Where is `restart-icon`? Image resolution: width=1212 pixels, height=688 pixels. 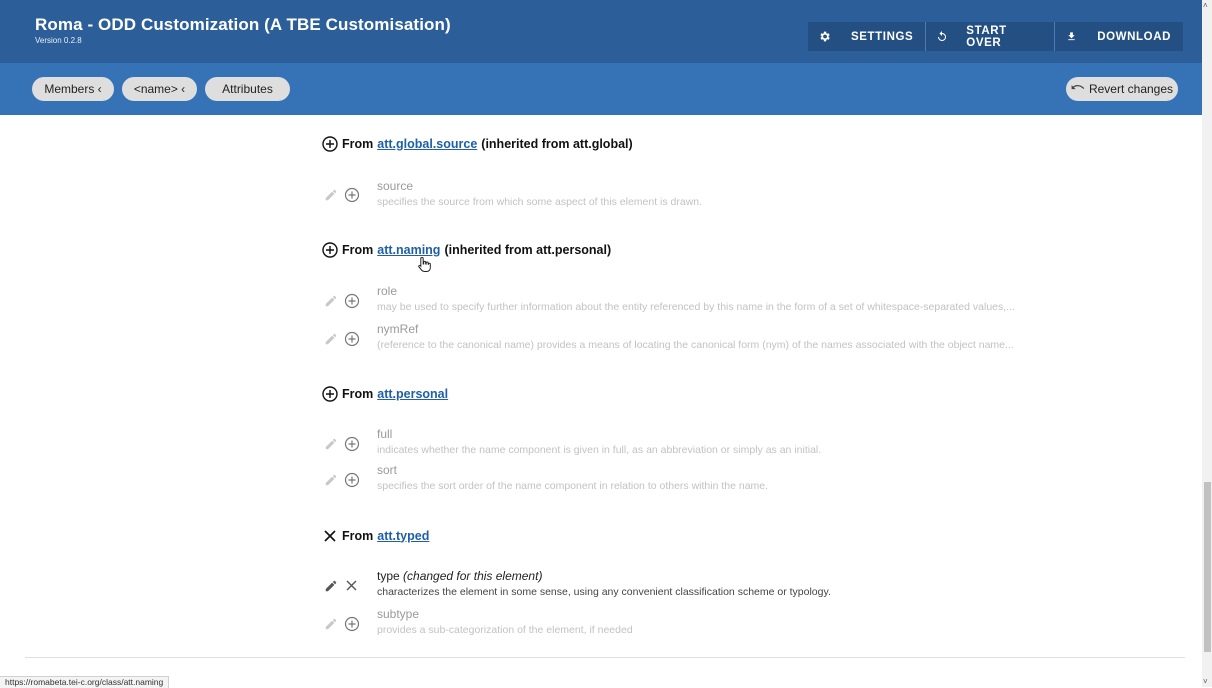
restart-icon is located at coordinates (942, 36).